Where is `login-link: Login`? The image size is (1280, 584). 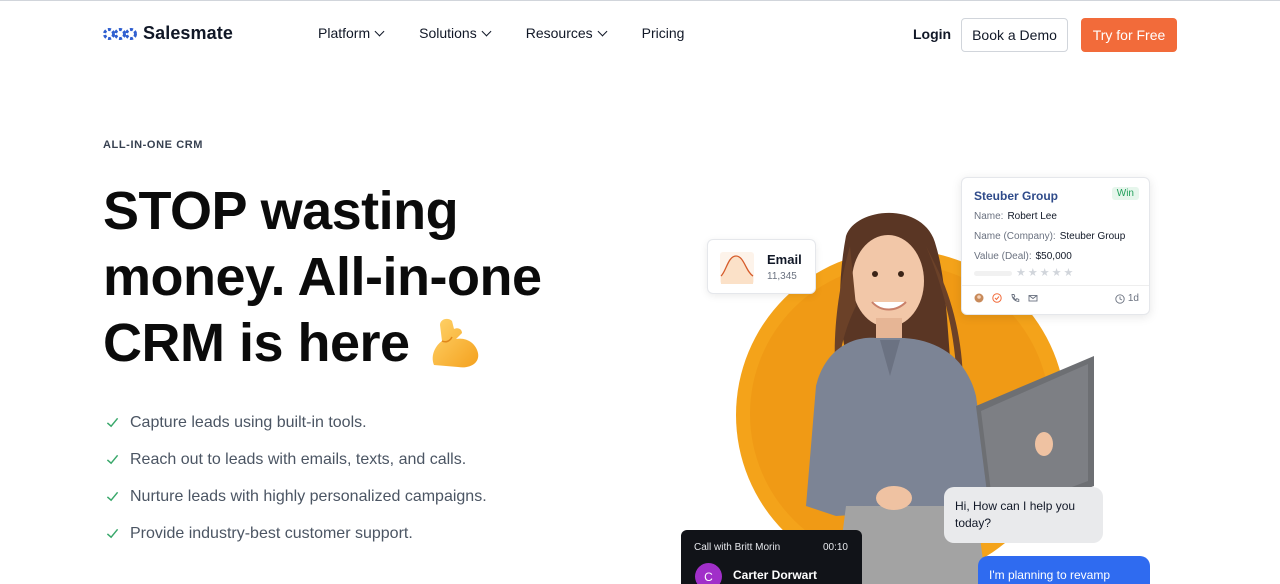
login-link: Login is located at coordinates (932, 34).